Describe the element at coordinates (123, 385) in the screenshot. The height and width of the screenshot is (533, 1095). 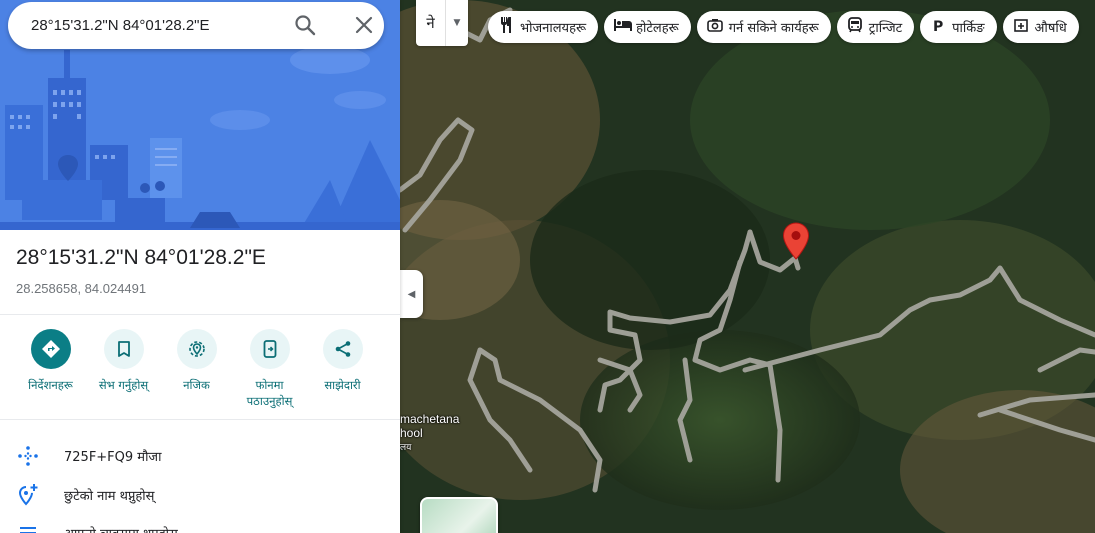
I see `action-label: सेभ गर्नुहोस्` at that location.